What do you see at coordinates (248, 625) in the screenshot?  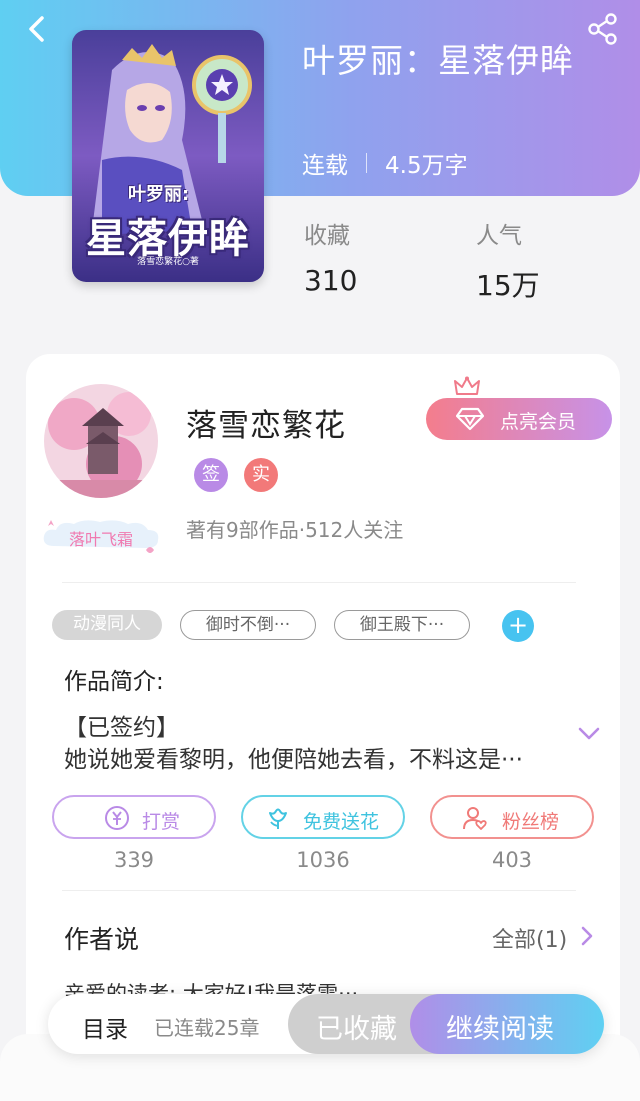 I see `tag-1: 御时不倒···` at bounding box center [248, 625].